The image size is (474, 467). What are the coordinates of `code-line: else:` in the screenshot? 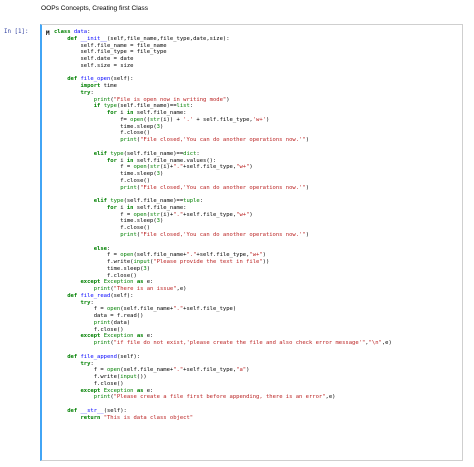 It's located at (102, 248).